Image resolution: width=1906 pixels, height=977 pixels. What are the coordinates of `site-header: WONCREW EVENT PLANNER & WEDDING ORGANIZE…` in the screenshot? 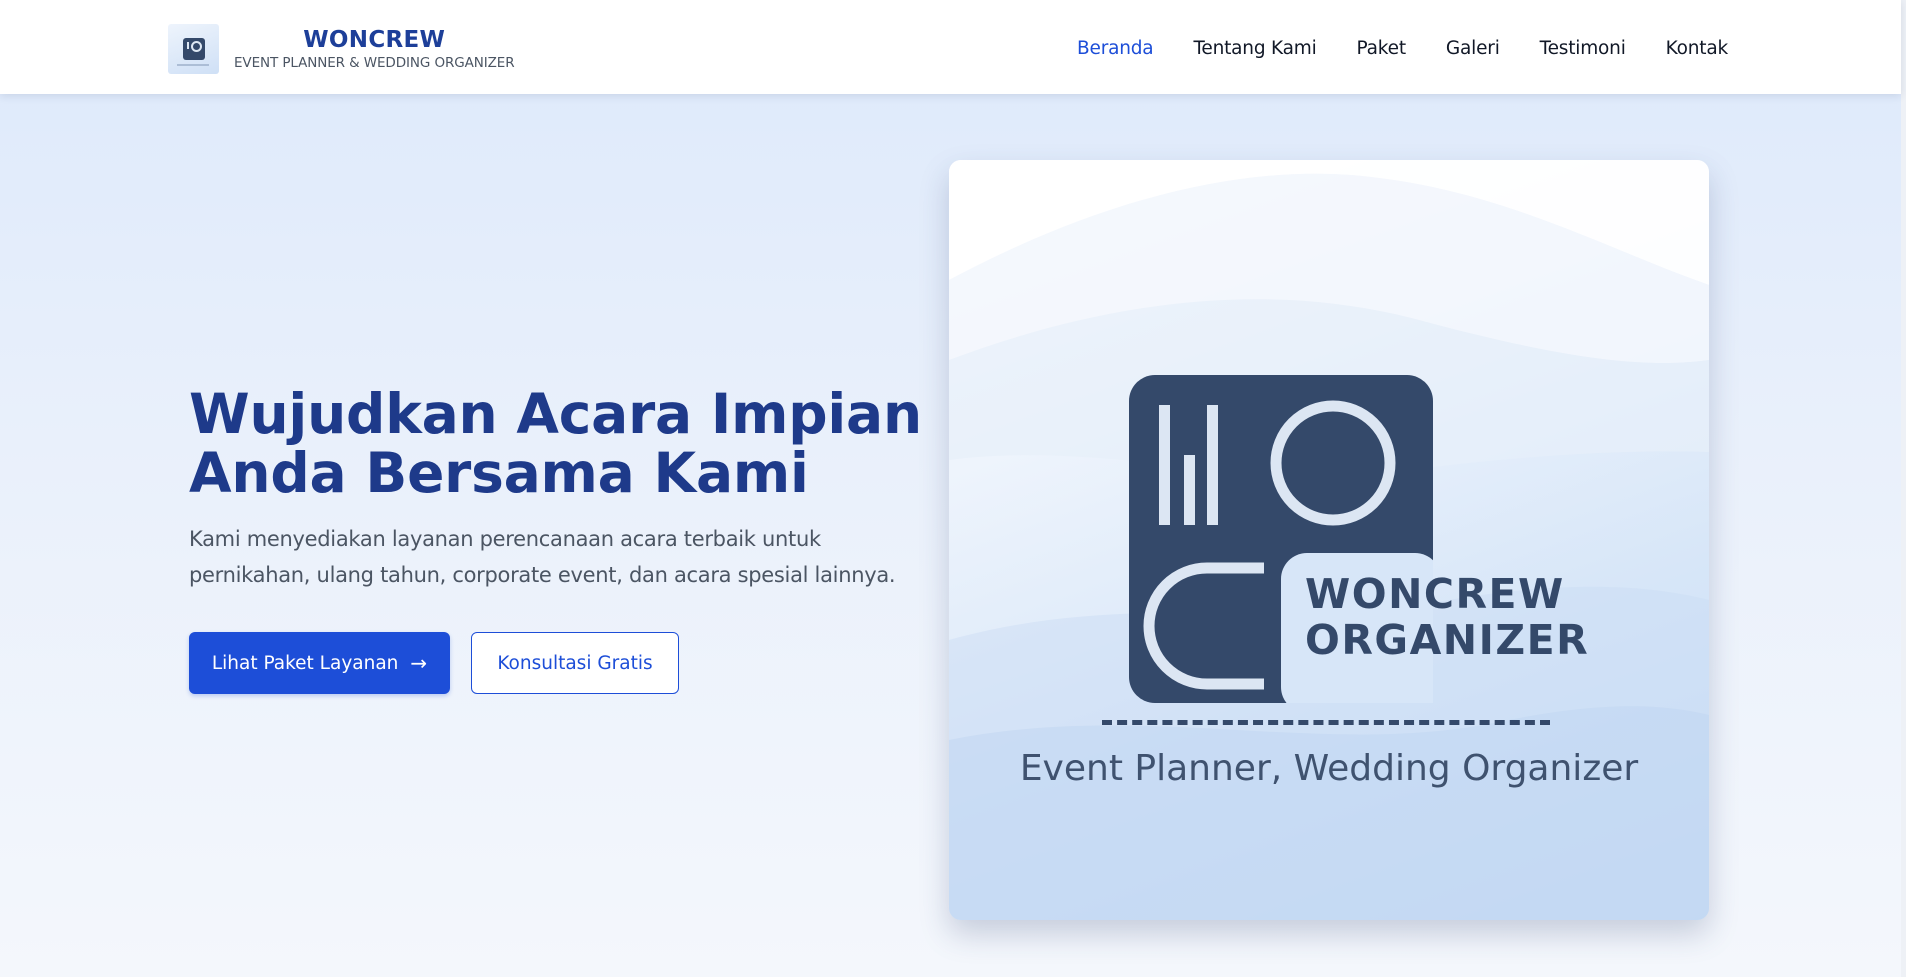 It's located at (950, 47).